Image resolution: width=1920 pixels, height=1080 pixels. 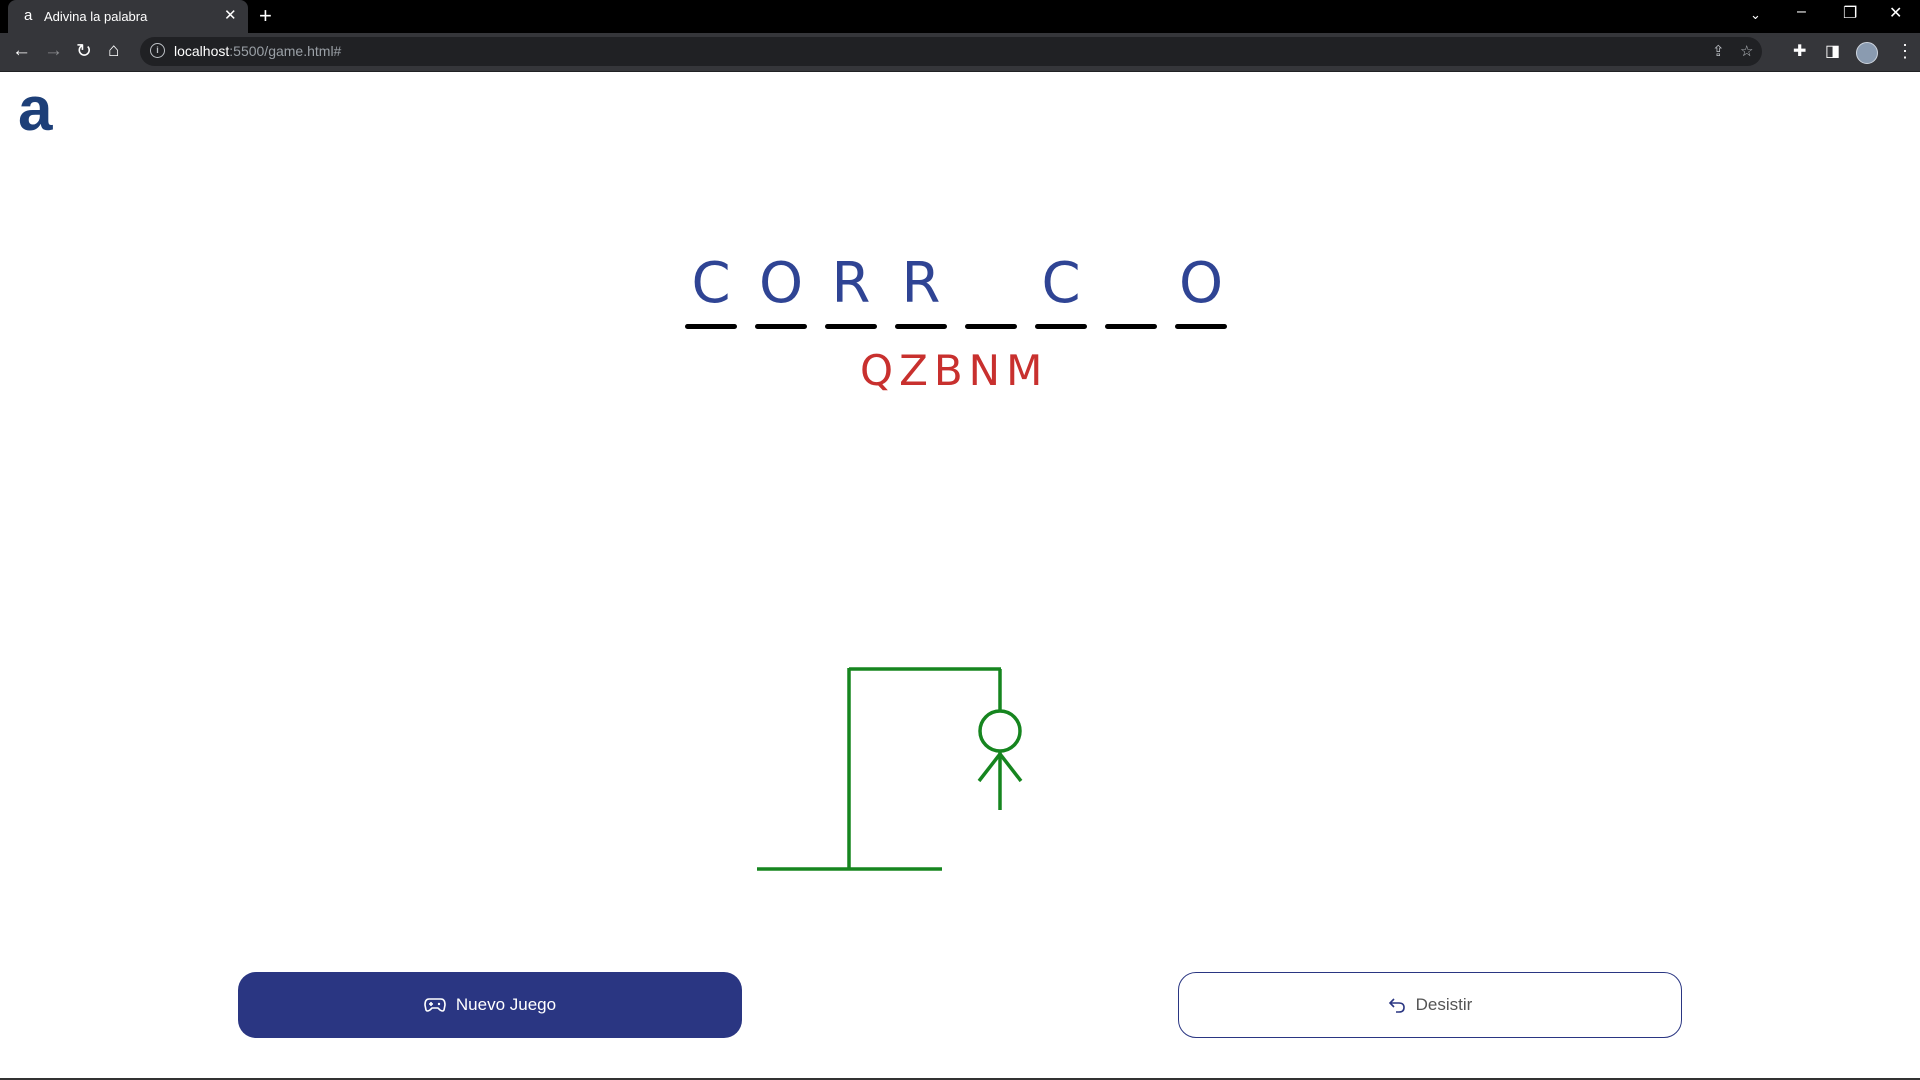 What do you see at coordinates (435, 1005) in the screenshot?
I see `gamepad-icon` at bounding box center [435, 1005].